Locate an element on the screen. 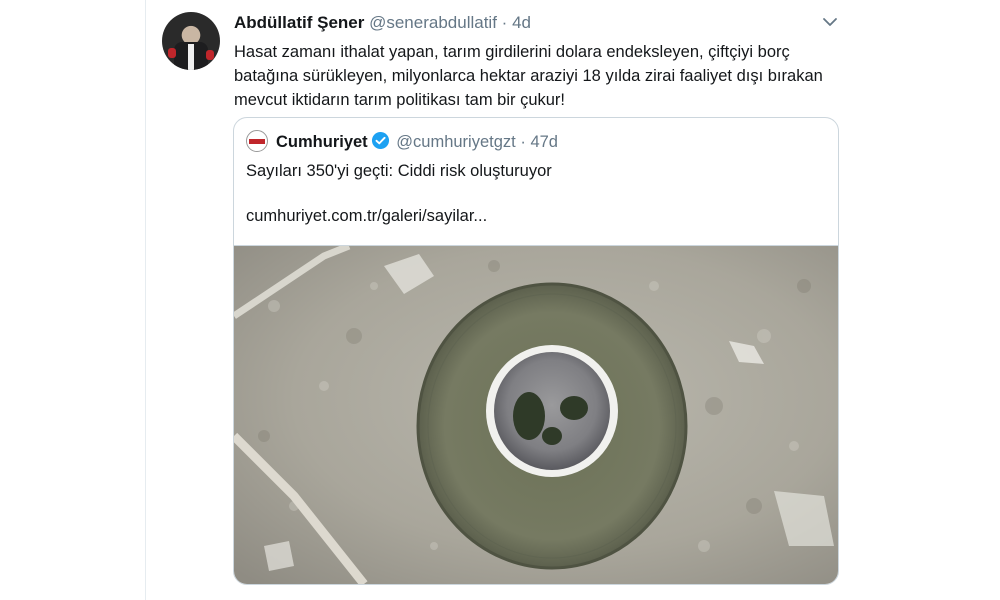 The width and height of the screenshot is (1000, 600). quote-avatar is located at coordinates (257, 141).